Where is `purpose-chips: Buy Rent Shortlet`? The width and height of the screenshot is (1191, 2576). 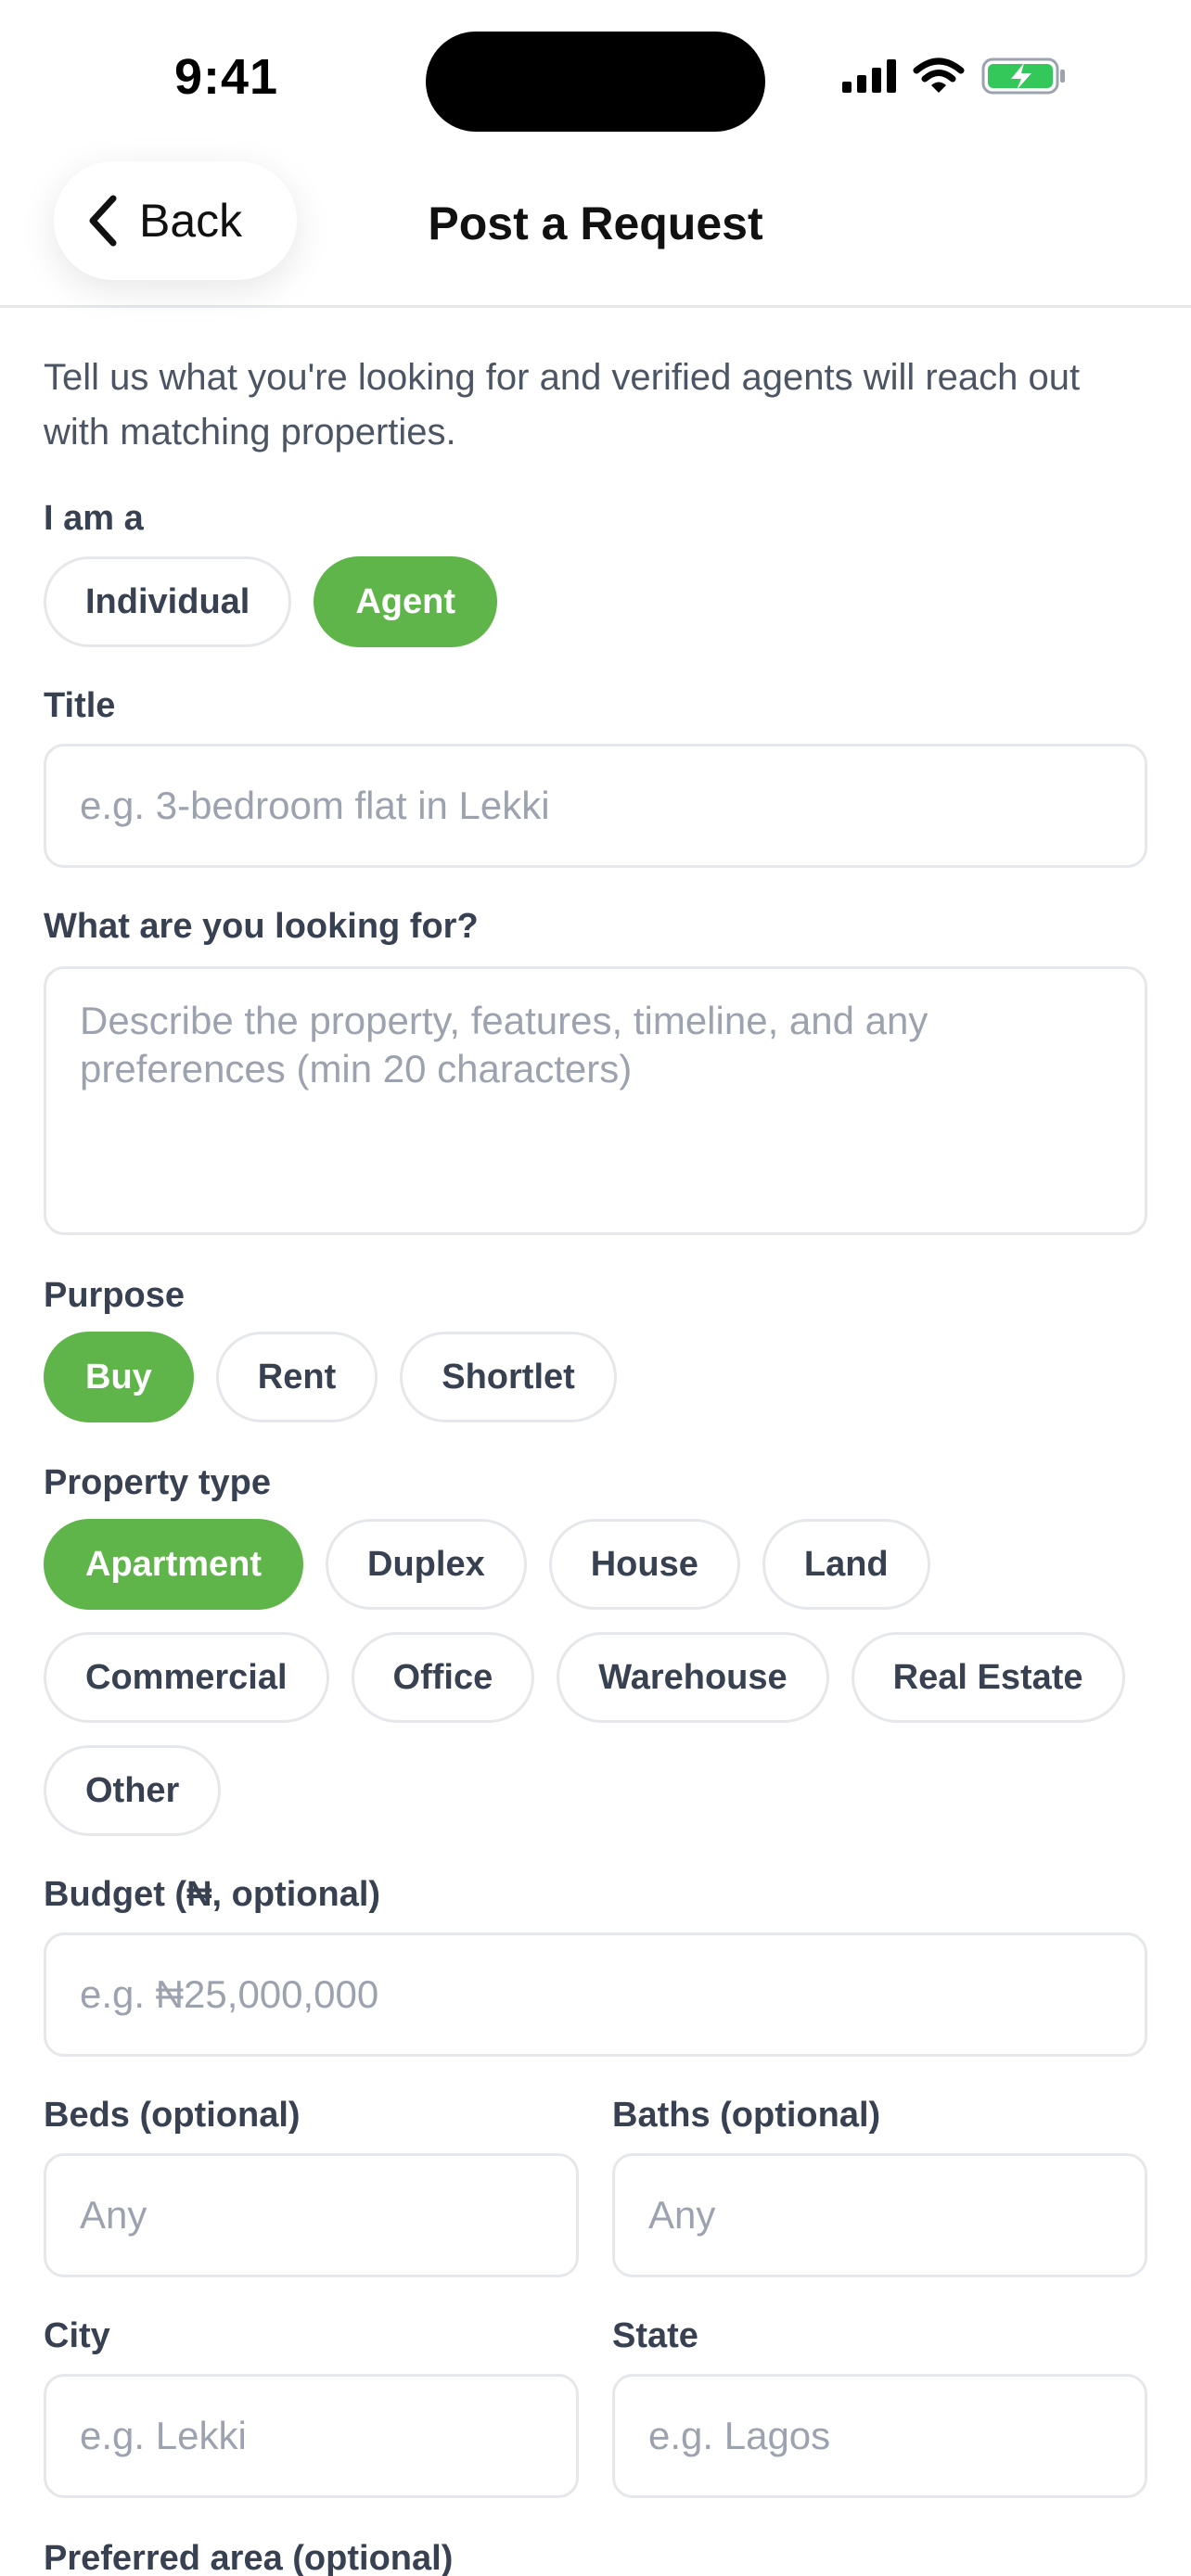
purpose-chips: Buy Rent Shortlet is located at coordinates (330, 1377).